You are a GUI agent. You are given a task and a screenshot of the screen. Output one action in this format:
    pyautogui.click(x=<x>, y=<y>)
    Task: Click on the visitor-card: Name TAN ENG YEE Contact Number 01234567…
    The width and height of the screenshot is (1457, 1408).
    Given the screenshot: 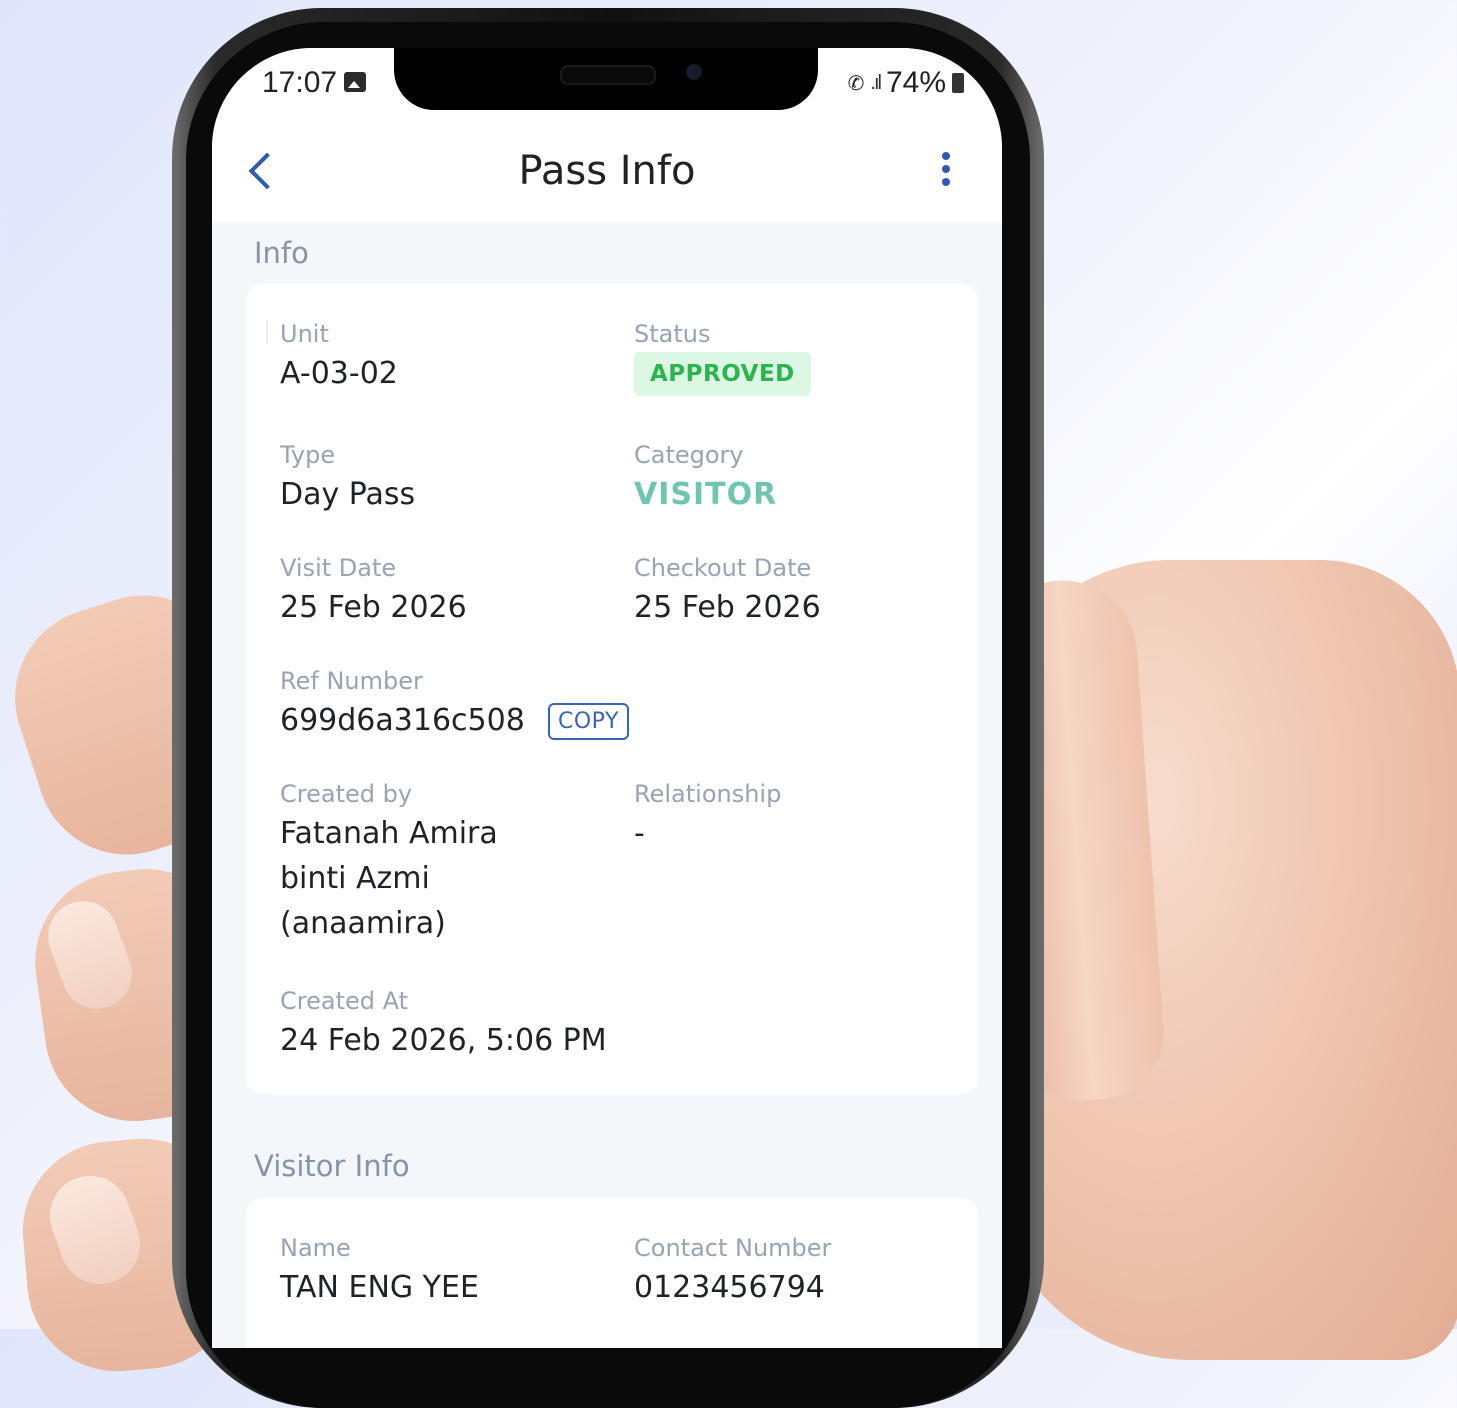 What is the action you would take?
    pyautogui.click(x=612, y=1273)
    